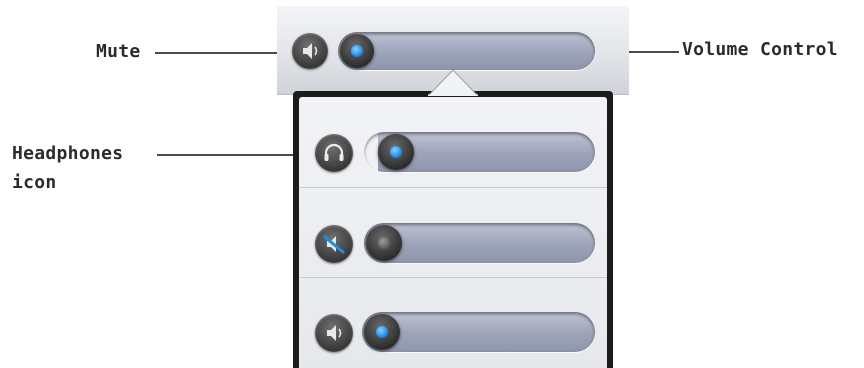 This screenshot has width=864, height=368. I want to click on headphones-icon, so click(334, 152).